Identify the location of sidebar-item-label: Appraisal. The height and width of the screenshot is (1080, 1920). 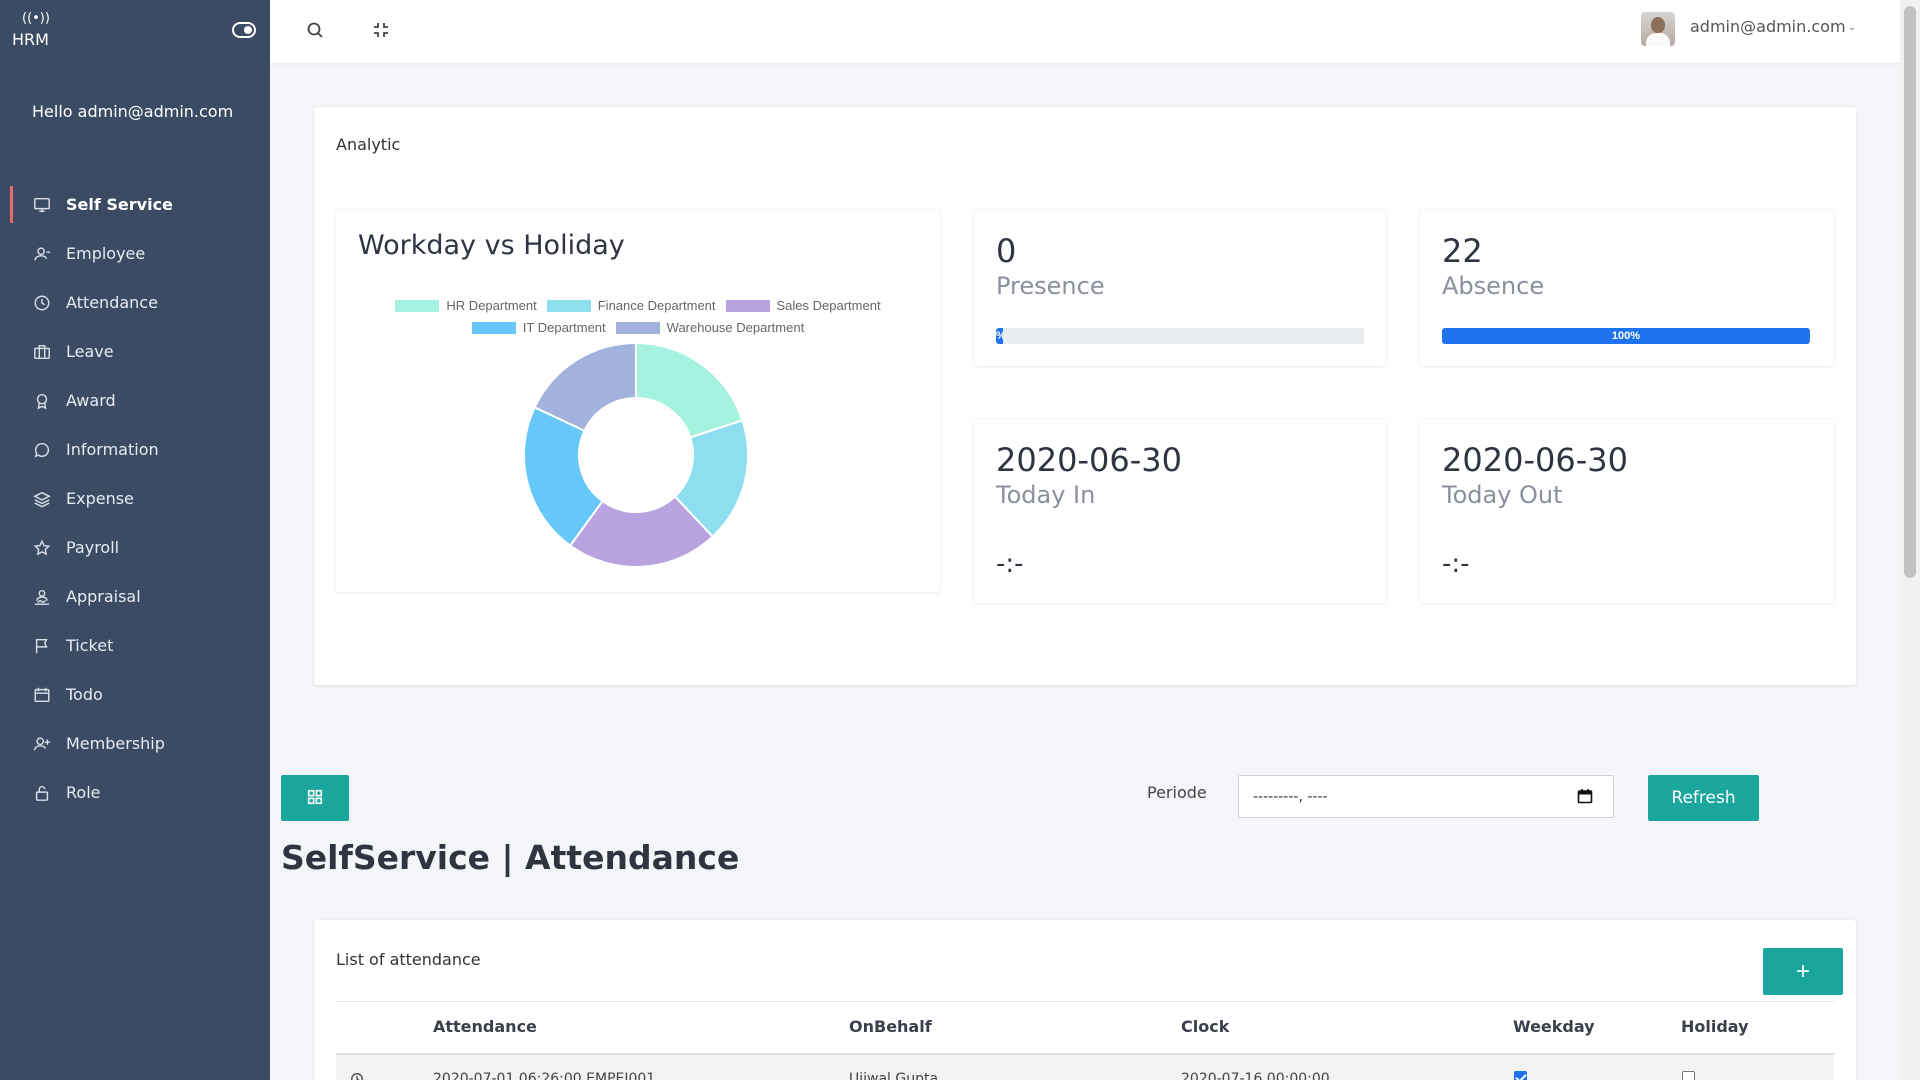
(103, 596).